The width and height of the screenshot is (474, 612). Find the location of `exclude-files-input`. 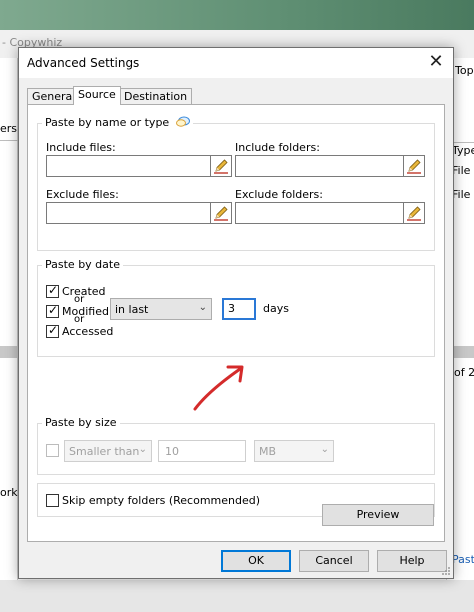

exclude-files-input is located at coordinates (129, 213).